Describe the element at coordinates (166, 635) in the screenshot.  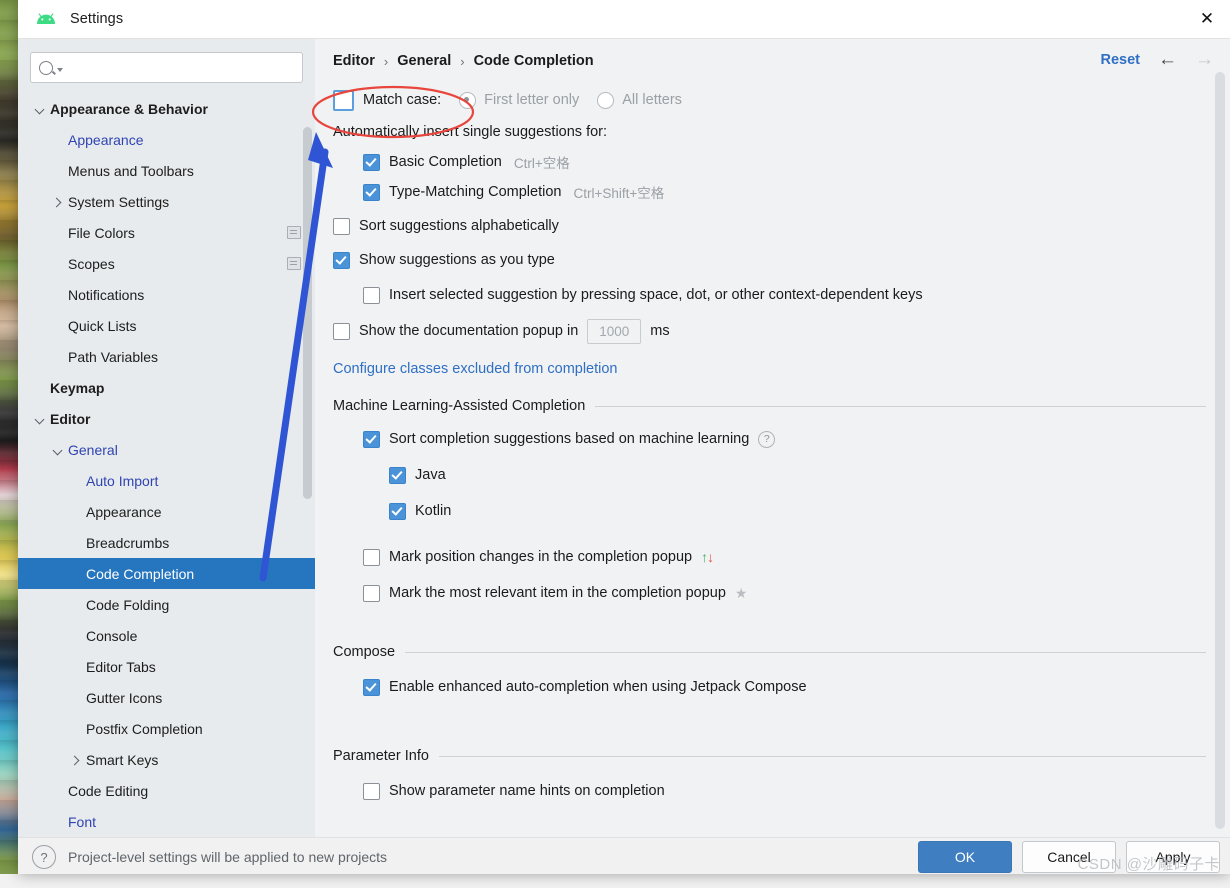
I see `sidebar-item-console: Console` at that location.